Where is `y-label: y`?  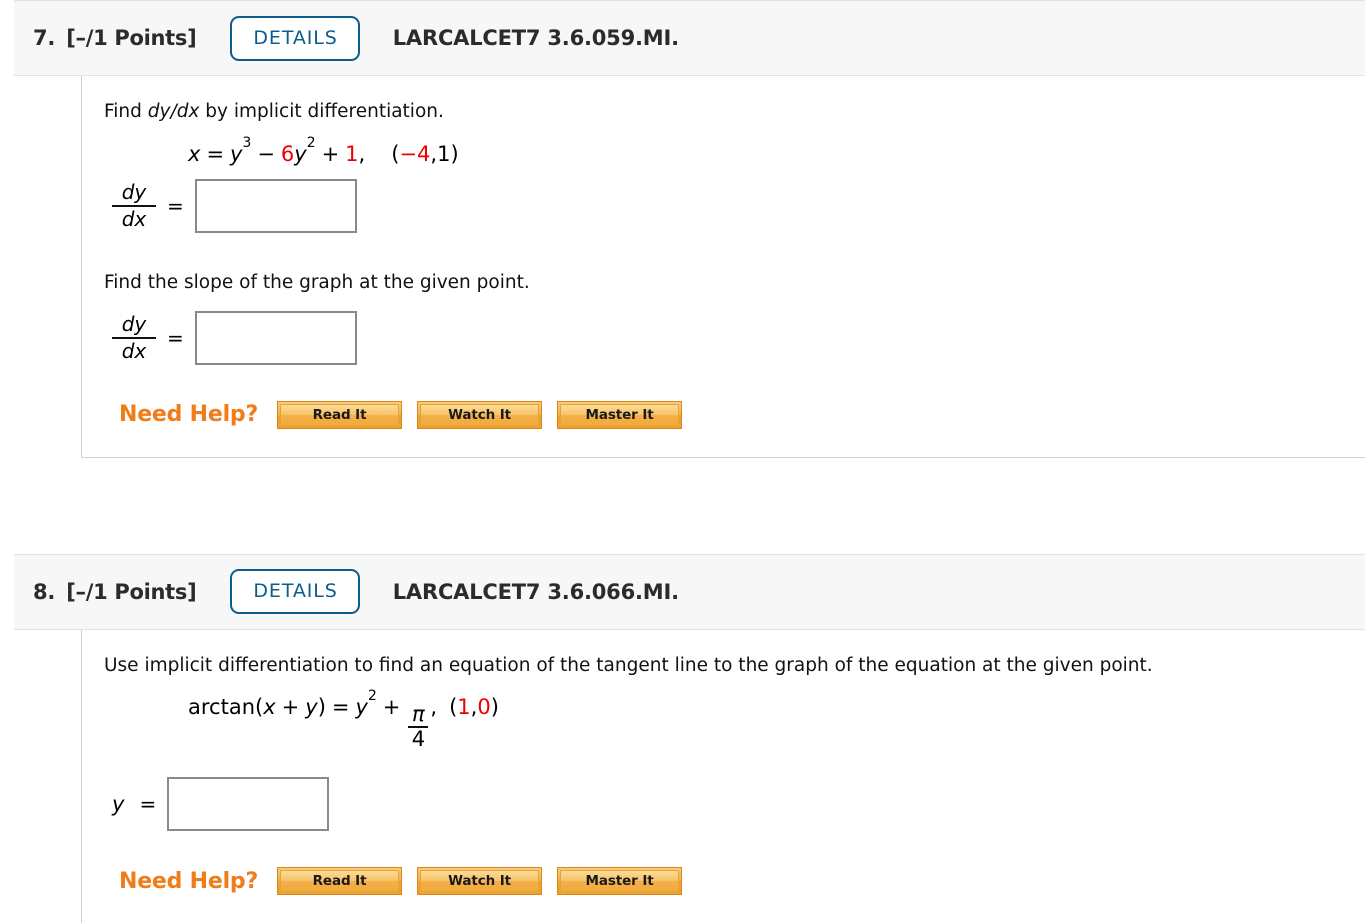 y-label: y is located at coordinates (118, 804).